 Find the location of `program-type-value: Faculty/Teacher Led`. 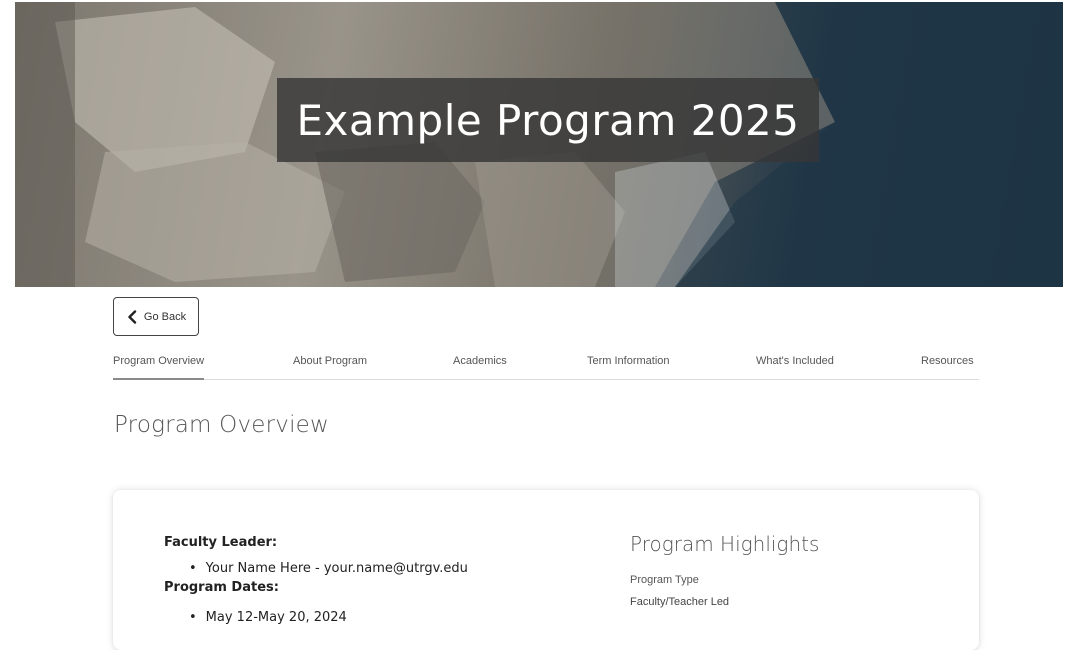

program-type-value: Faculty/Teacher Led is located at coordinates (680, 602).